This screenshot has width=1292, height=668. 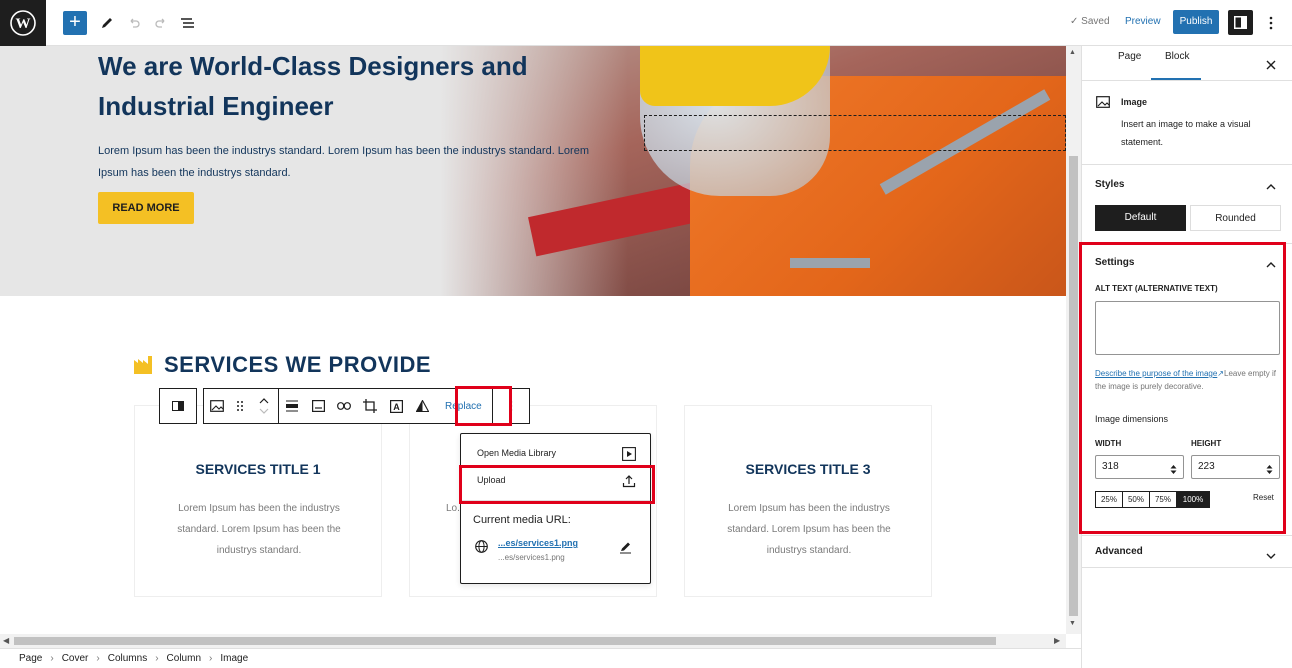 What do you see at coordinates (1163, 499) in the screenshot?
I see `percent-75-button: 75%` at bounding box center [1163, 499].